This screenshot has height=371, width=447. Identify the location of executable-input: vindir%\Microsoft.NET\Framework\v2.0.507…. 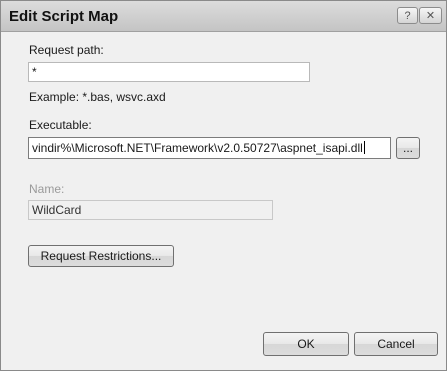
(209, 148).